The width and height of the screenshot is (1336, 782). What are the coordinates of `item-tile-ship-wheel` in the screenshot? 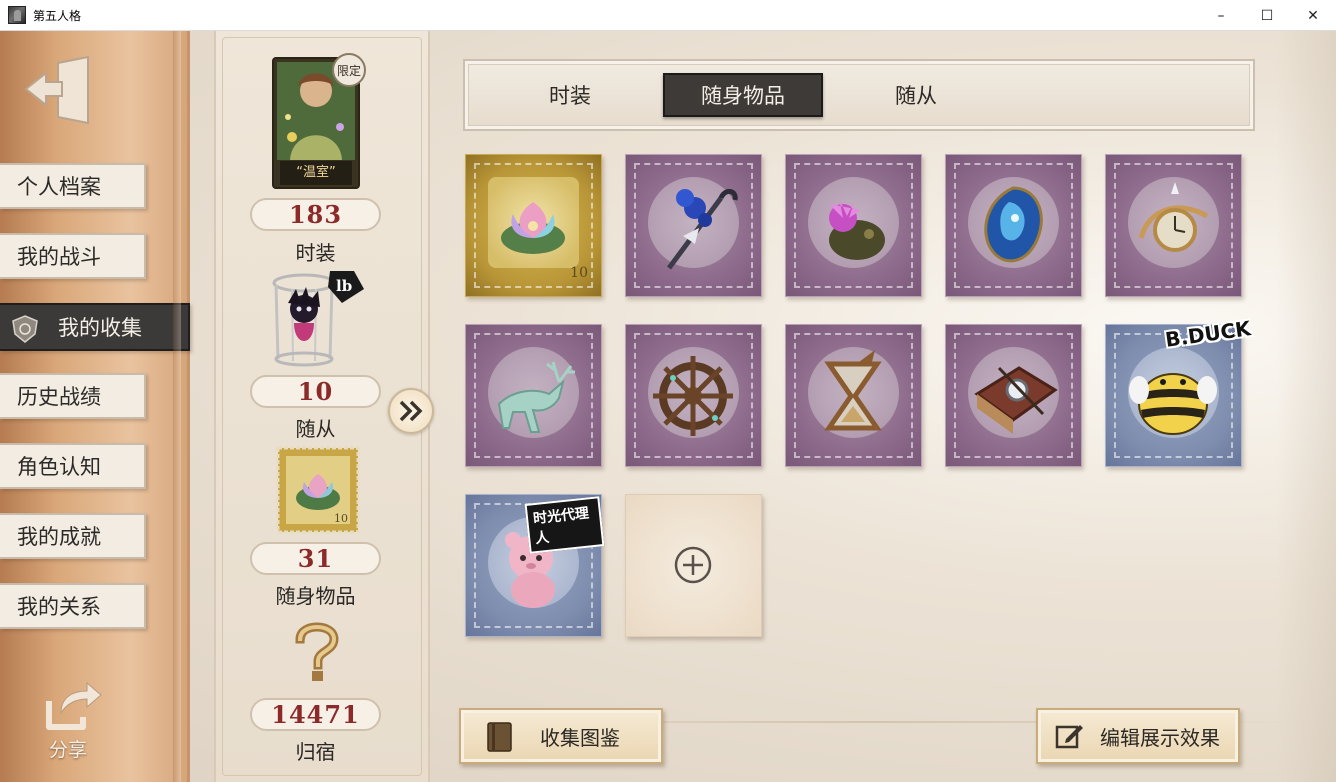 It's located at (693, 395).